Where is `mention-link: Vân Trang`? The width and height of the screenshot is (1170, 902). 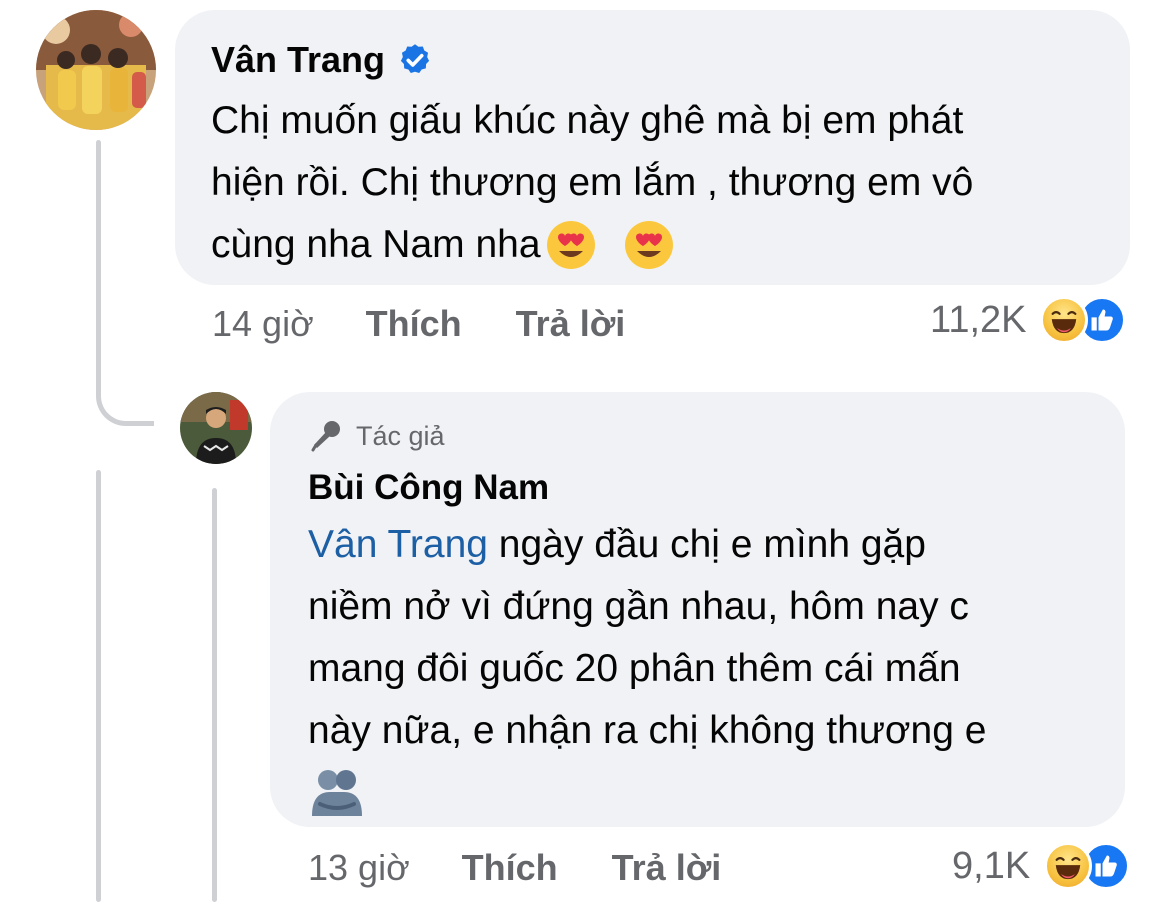
mention-link: Vân Trang is located at coordinates (398, 544).